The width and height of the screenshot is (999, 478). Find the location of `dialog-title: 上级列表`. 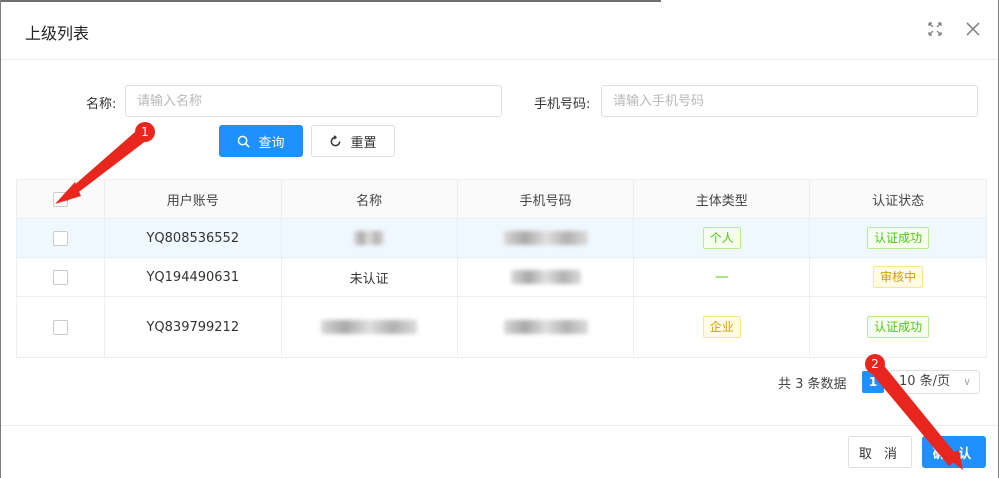

dialog-title: 上级列表 is located at coordinates (57, 33).